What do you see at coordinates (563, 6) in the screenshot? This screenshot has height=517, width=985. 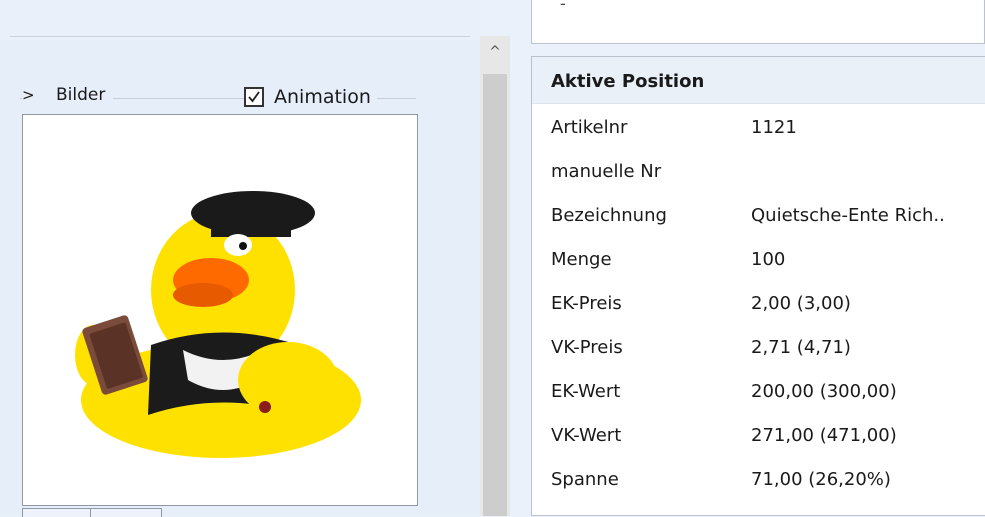 I see `cut-off-text: -` at bounding box center [563, 6].